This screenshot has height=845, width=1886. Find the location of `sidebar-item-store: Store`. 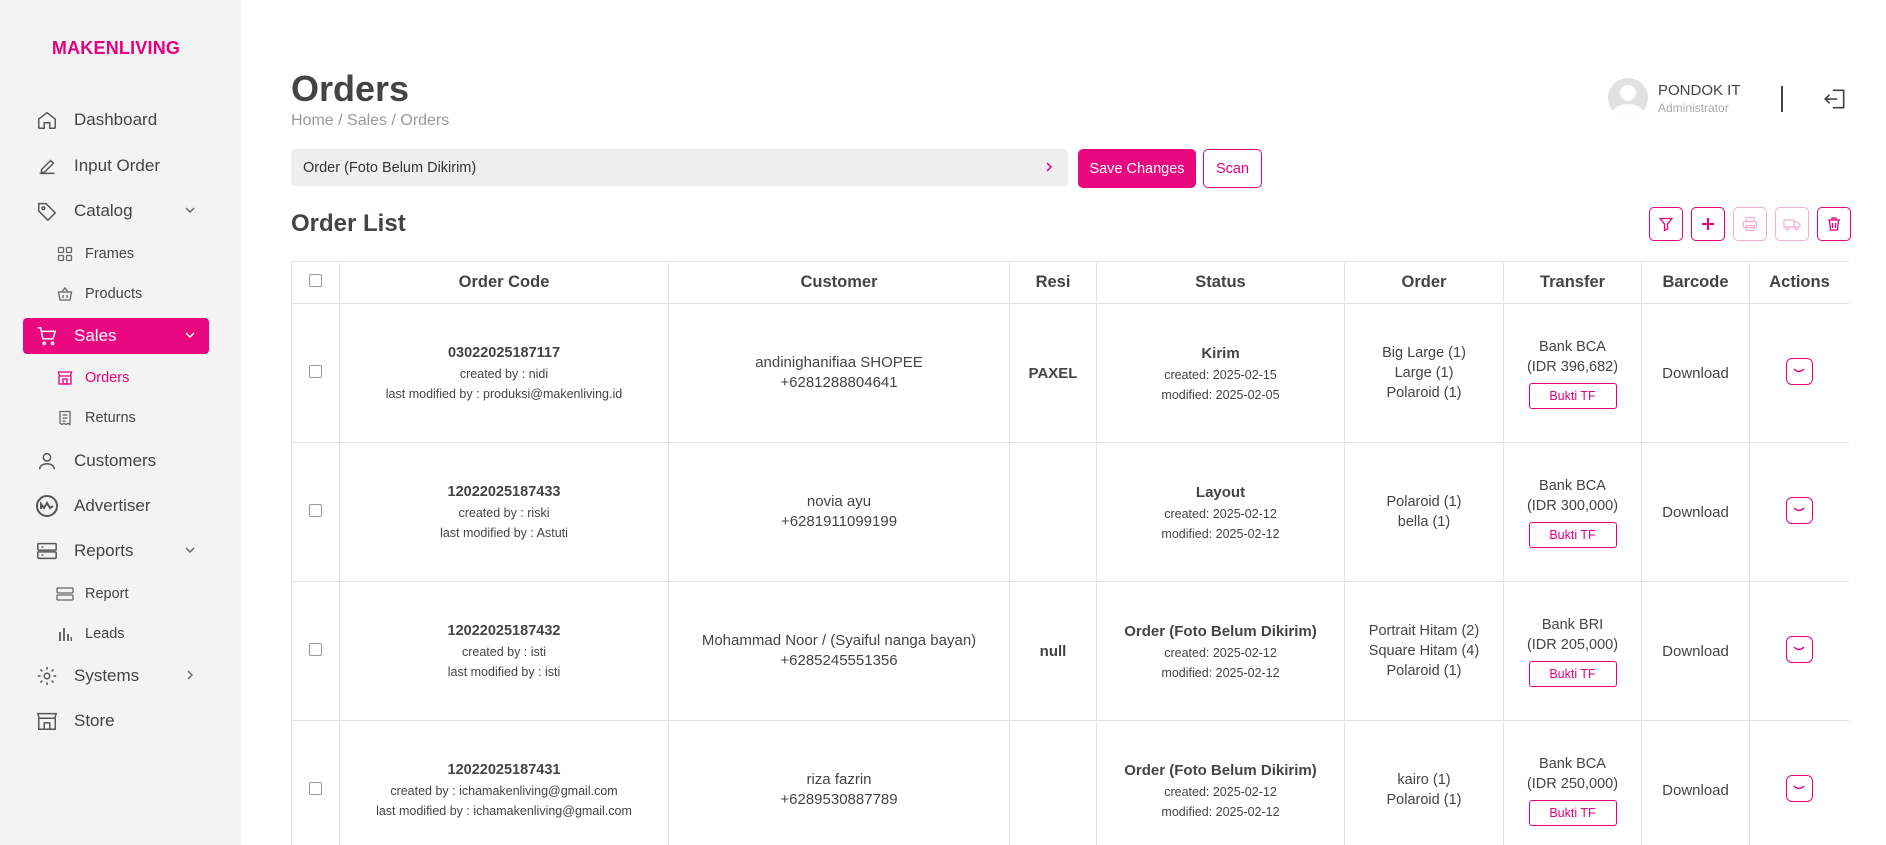

sidebar-item-store: Store is located at coordinates (116, 721).